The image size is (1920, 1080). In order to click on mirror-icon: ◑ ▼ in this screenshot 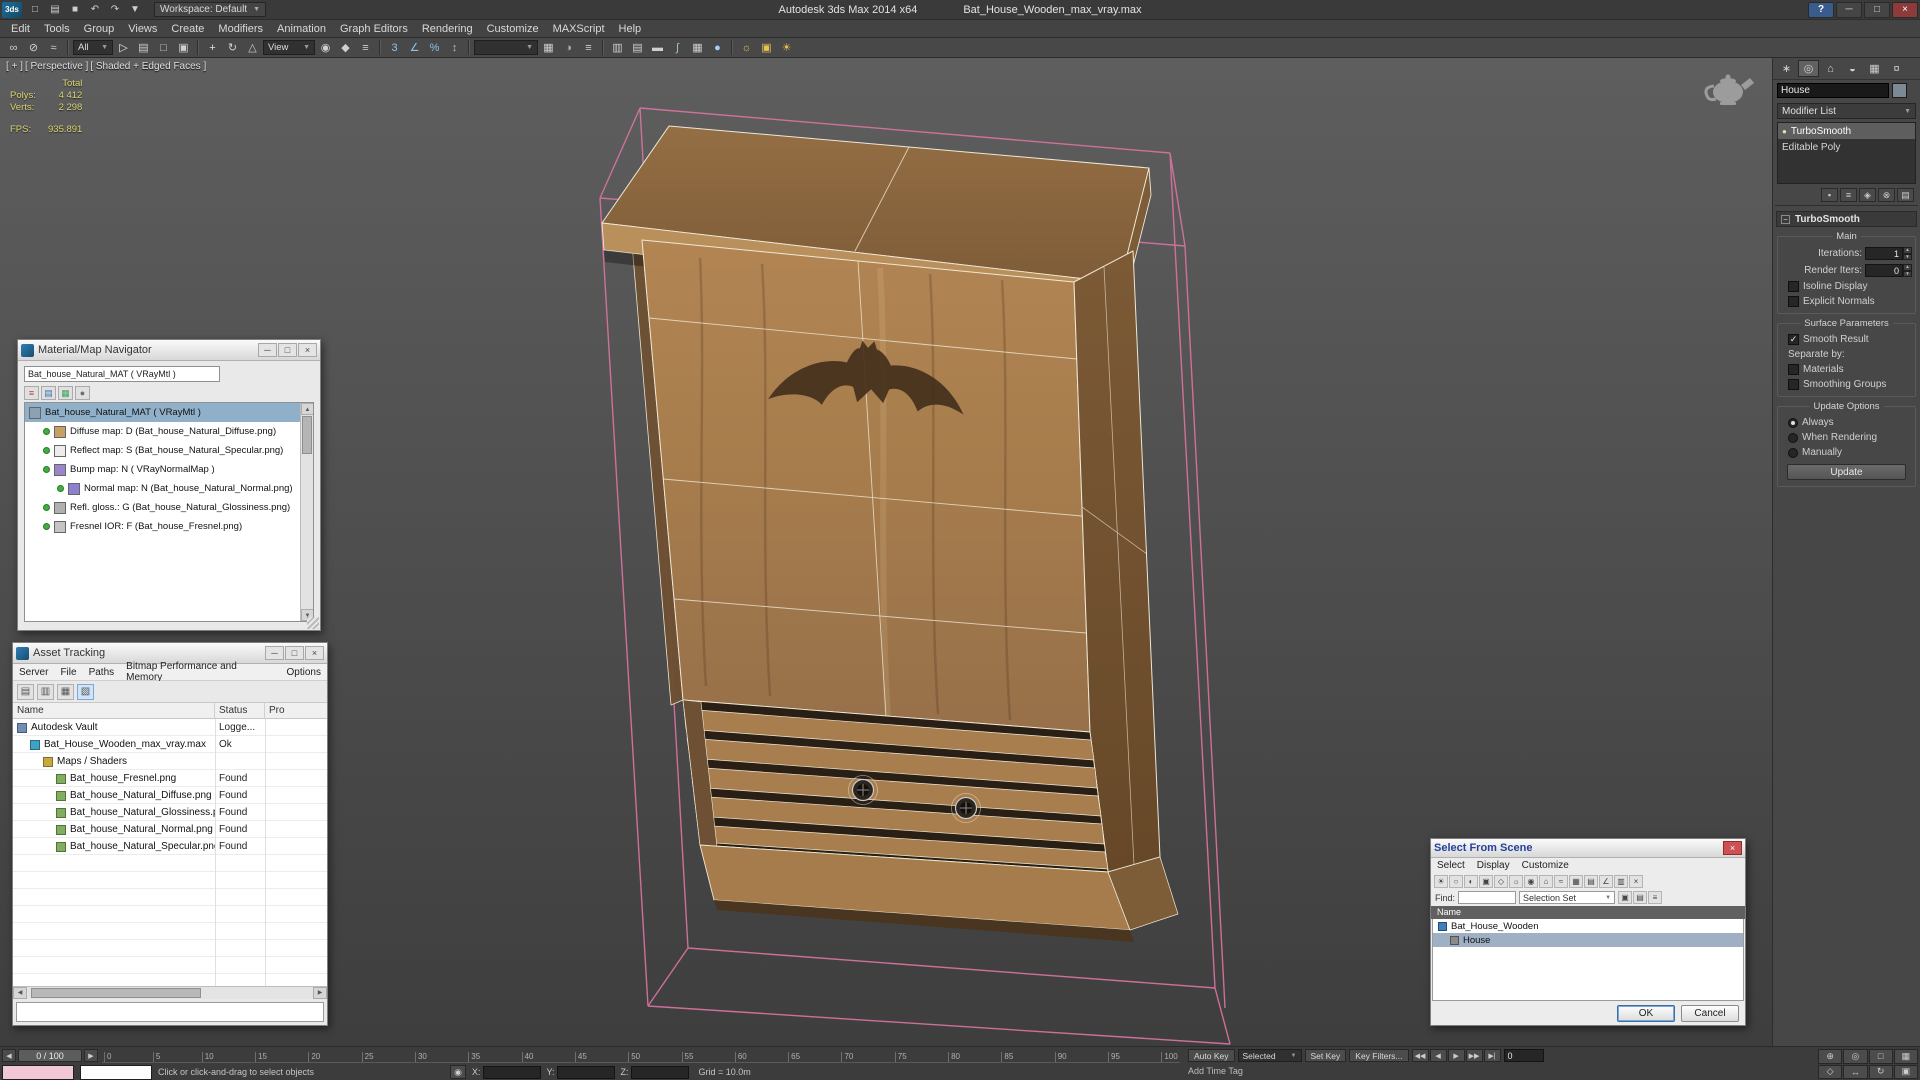, I will do `click(568, 47)`.